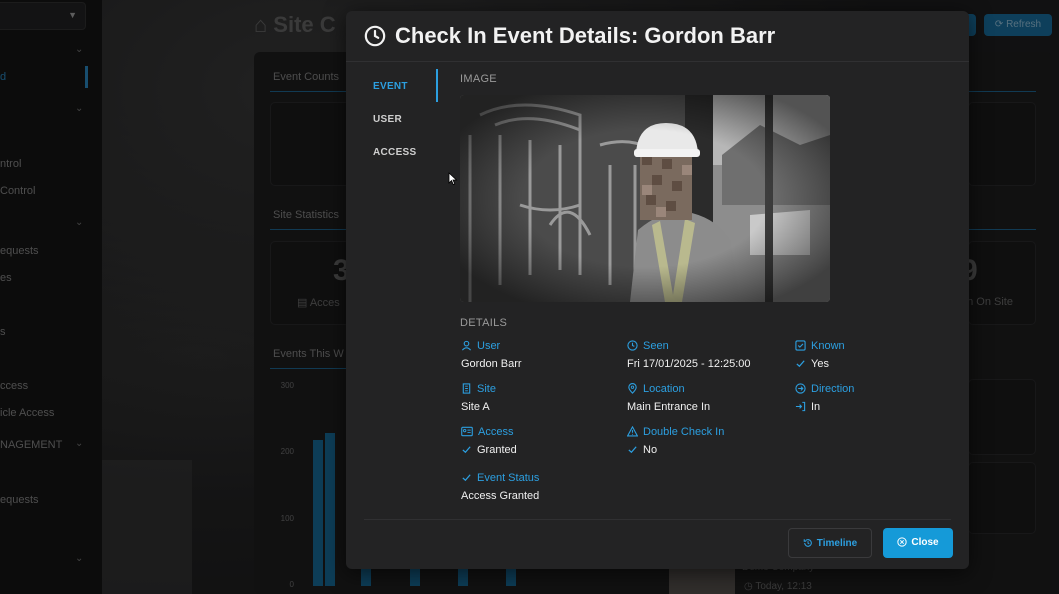 Image resolution: width=1059 pixels, height=594 pixels. Describe the element at coordinates (585, 35) in the screenshot. I see `modal-title: Check In Event Details: Gordon Barr` at that location.